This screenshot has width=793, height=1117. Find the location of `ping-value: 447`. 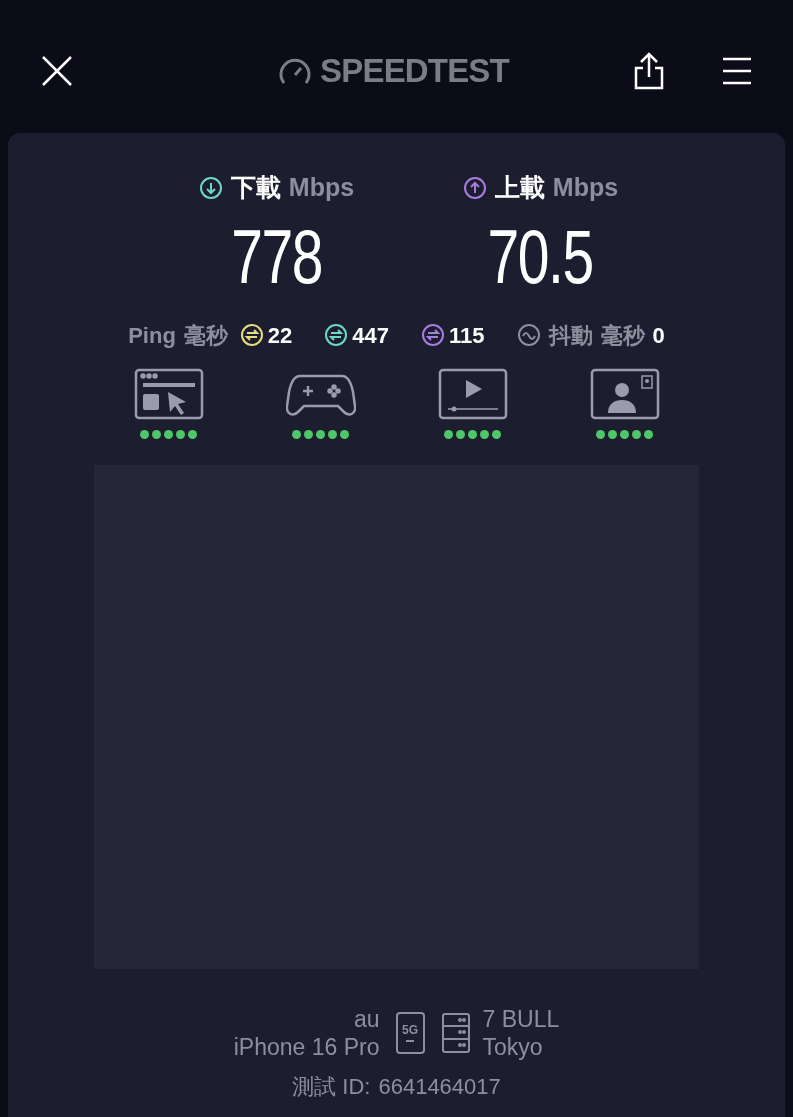

ping-value: 447 is located at coordinates (371, 335).